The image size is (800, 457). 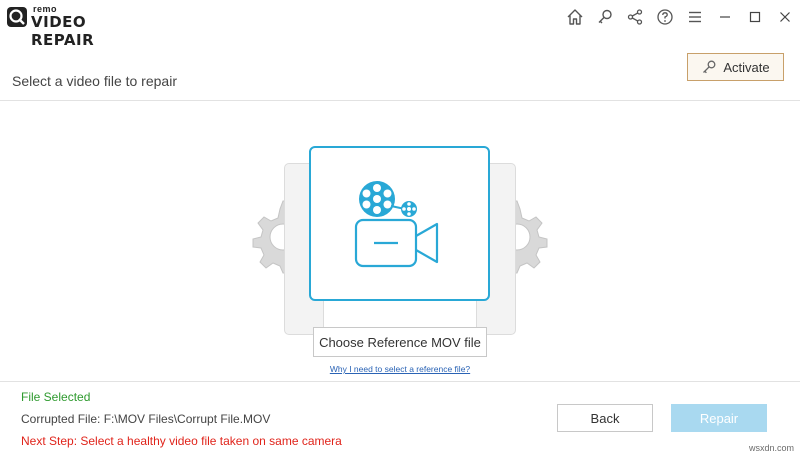 I want to click on page-title: Select a video file to repair, so click(x=94, y=81).